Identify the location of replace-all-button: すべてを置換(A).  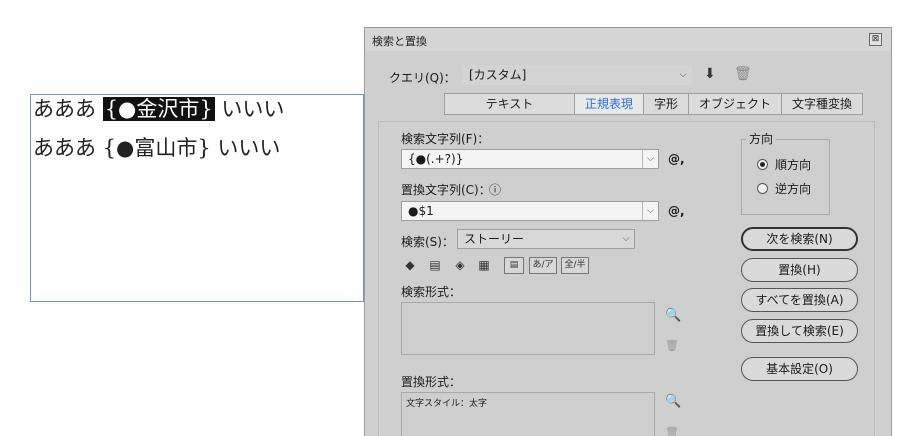
(799, 300).